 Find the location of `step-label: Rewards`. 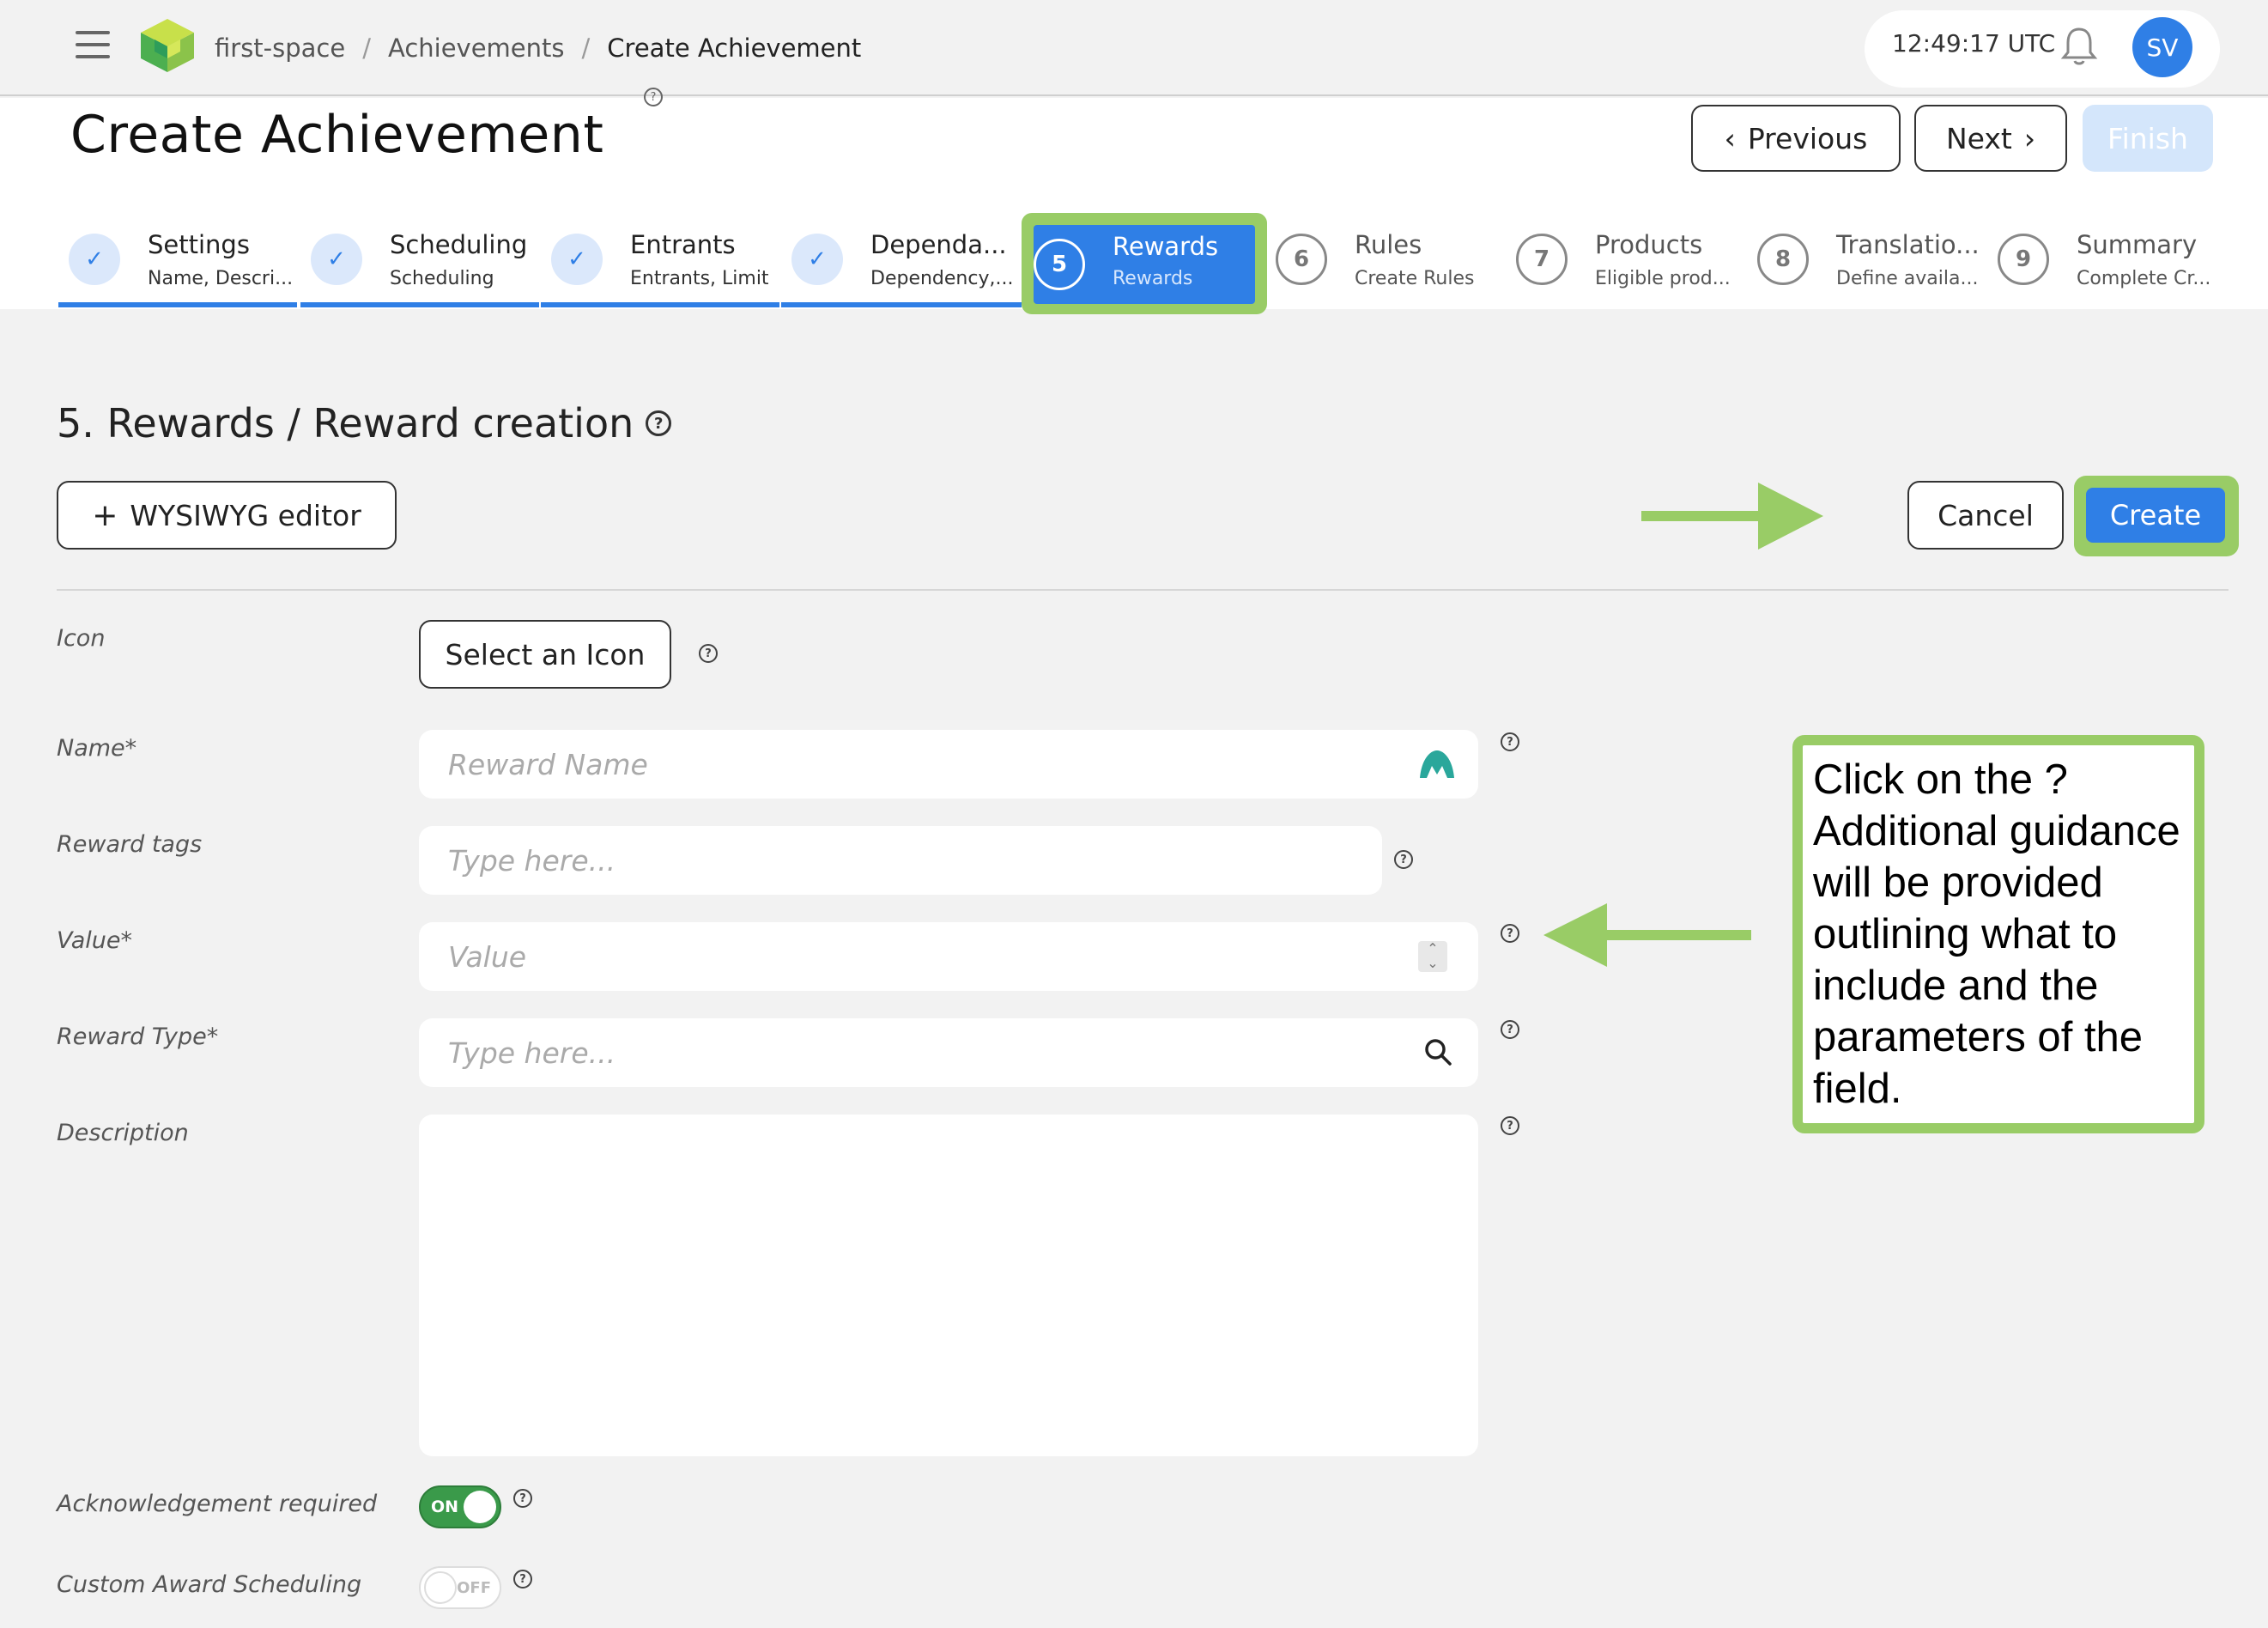

step-label: Rewards is located at coordinates (1166, 246).